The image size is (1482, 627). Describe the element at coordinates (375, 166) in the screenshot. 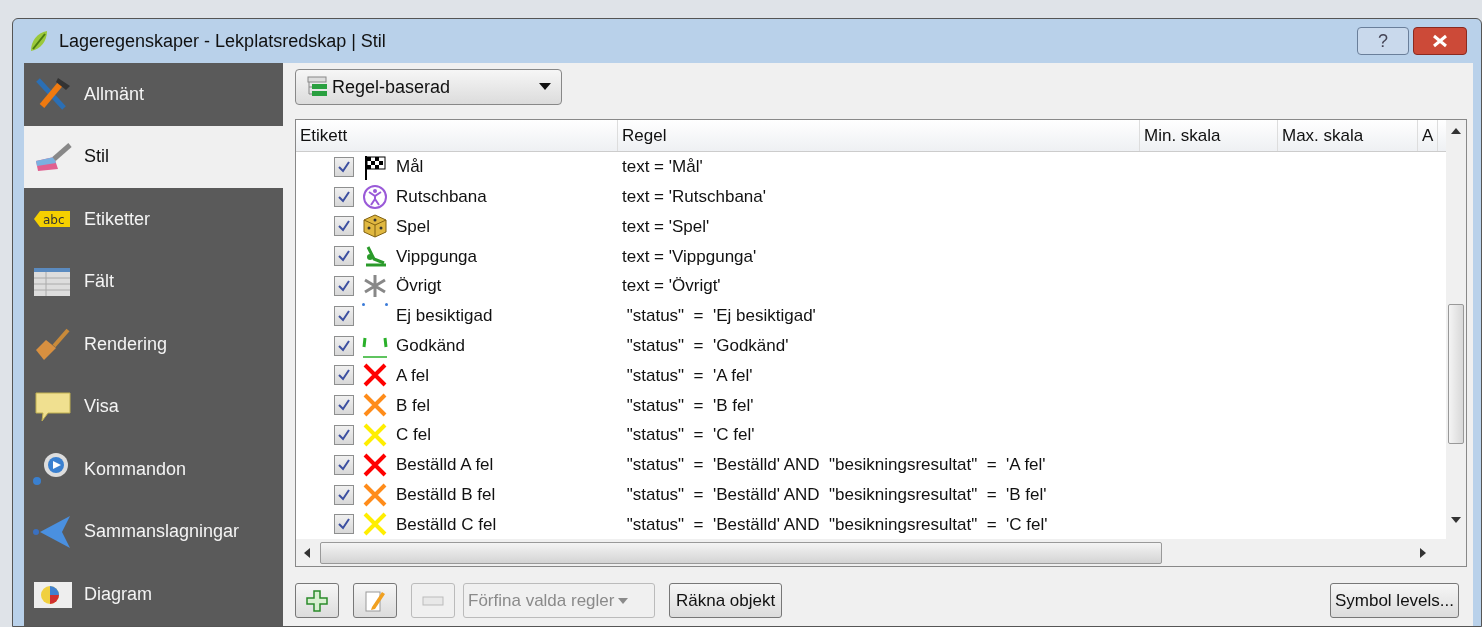

I see `checkered-flag-icon` at that location.